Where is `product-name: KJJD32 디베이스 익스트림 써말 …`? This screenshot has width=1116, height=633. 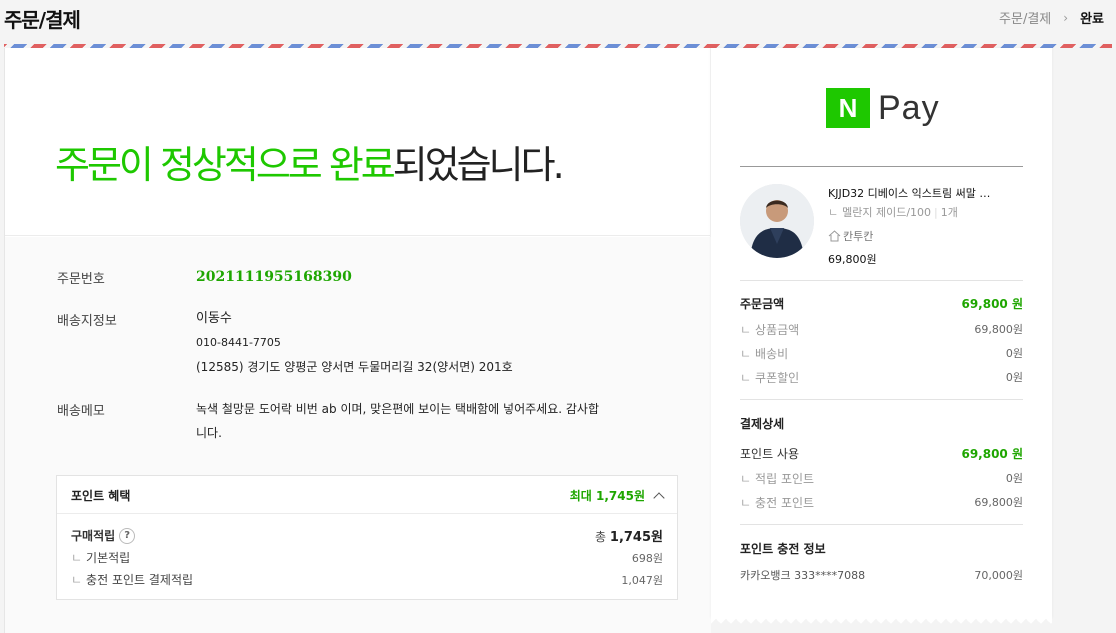 product-name: KJJD32 디베이스 익스트림 써말 … is located at coordinates (918, 193).